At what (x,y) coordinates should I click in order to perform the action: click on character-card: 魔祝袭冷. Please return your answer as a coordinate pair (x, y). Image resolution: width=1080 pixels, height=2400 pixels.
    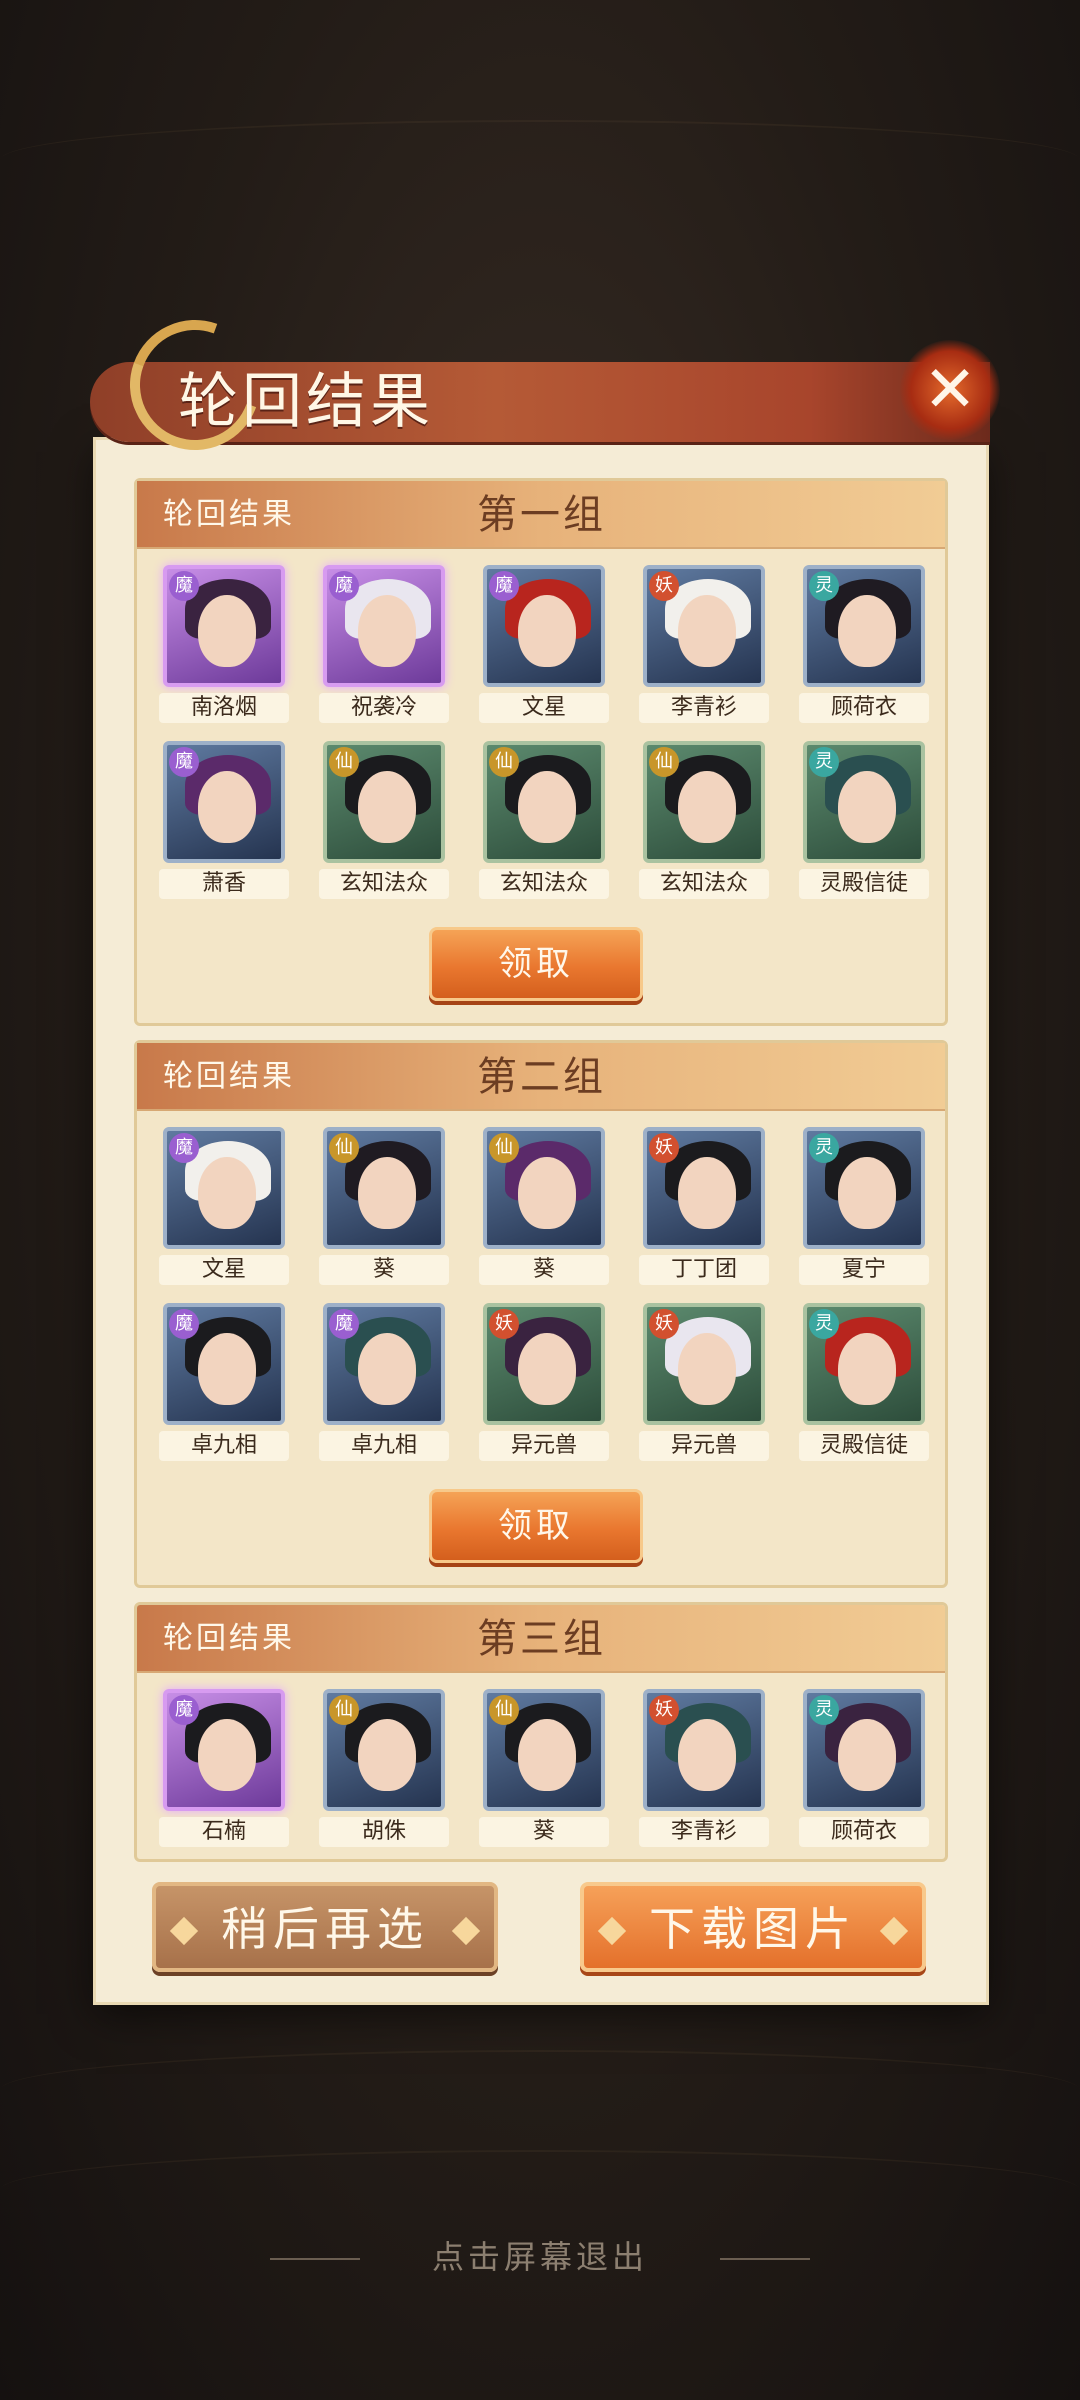
    Looking at the image, I should click on (384, 644).